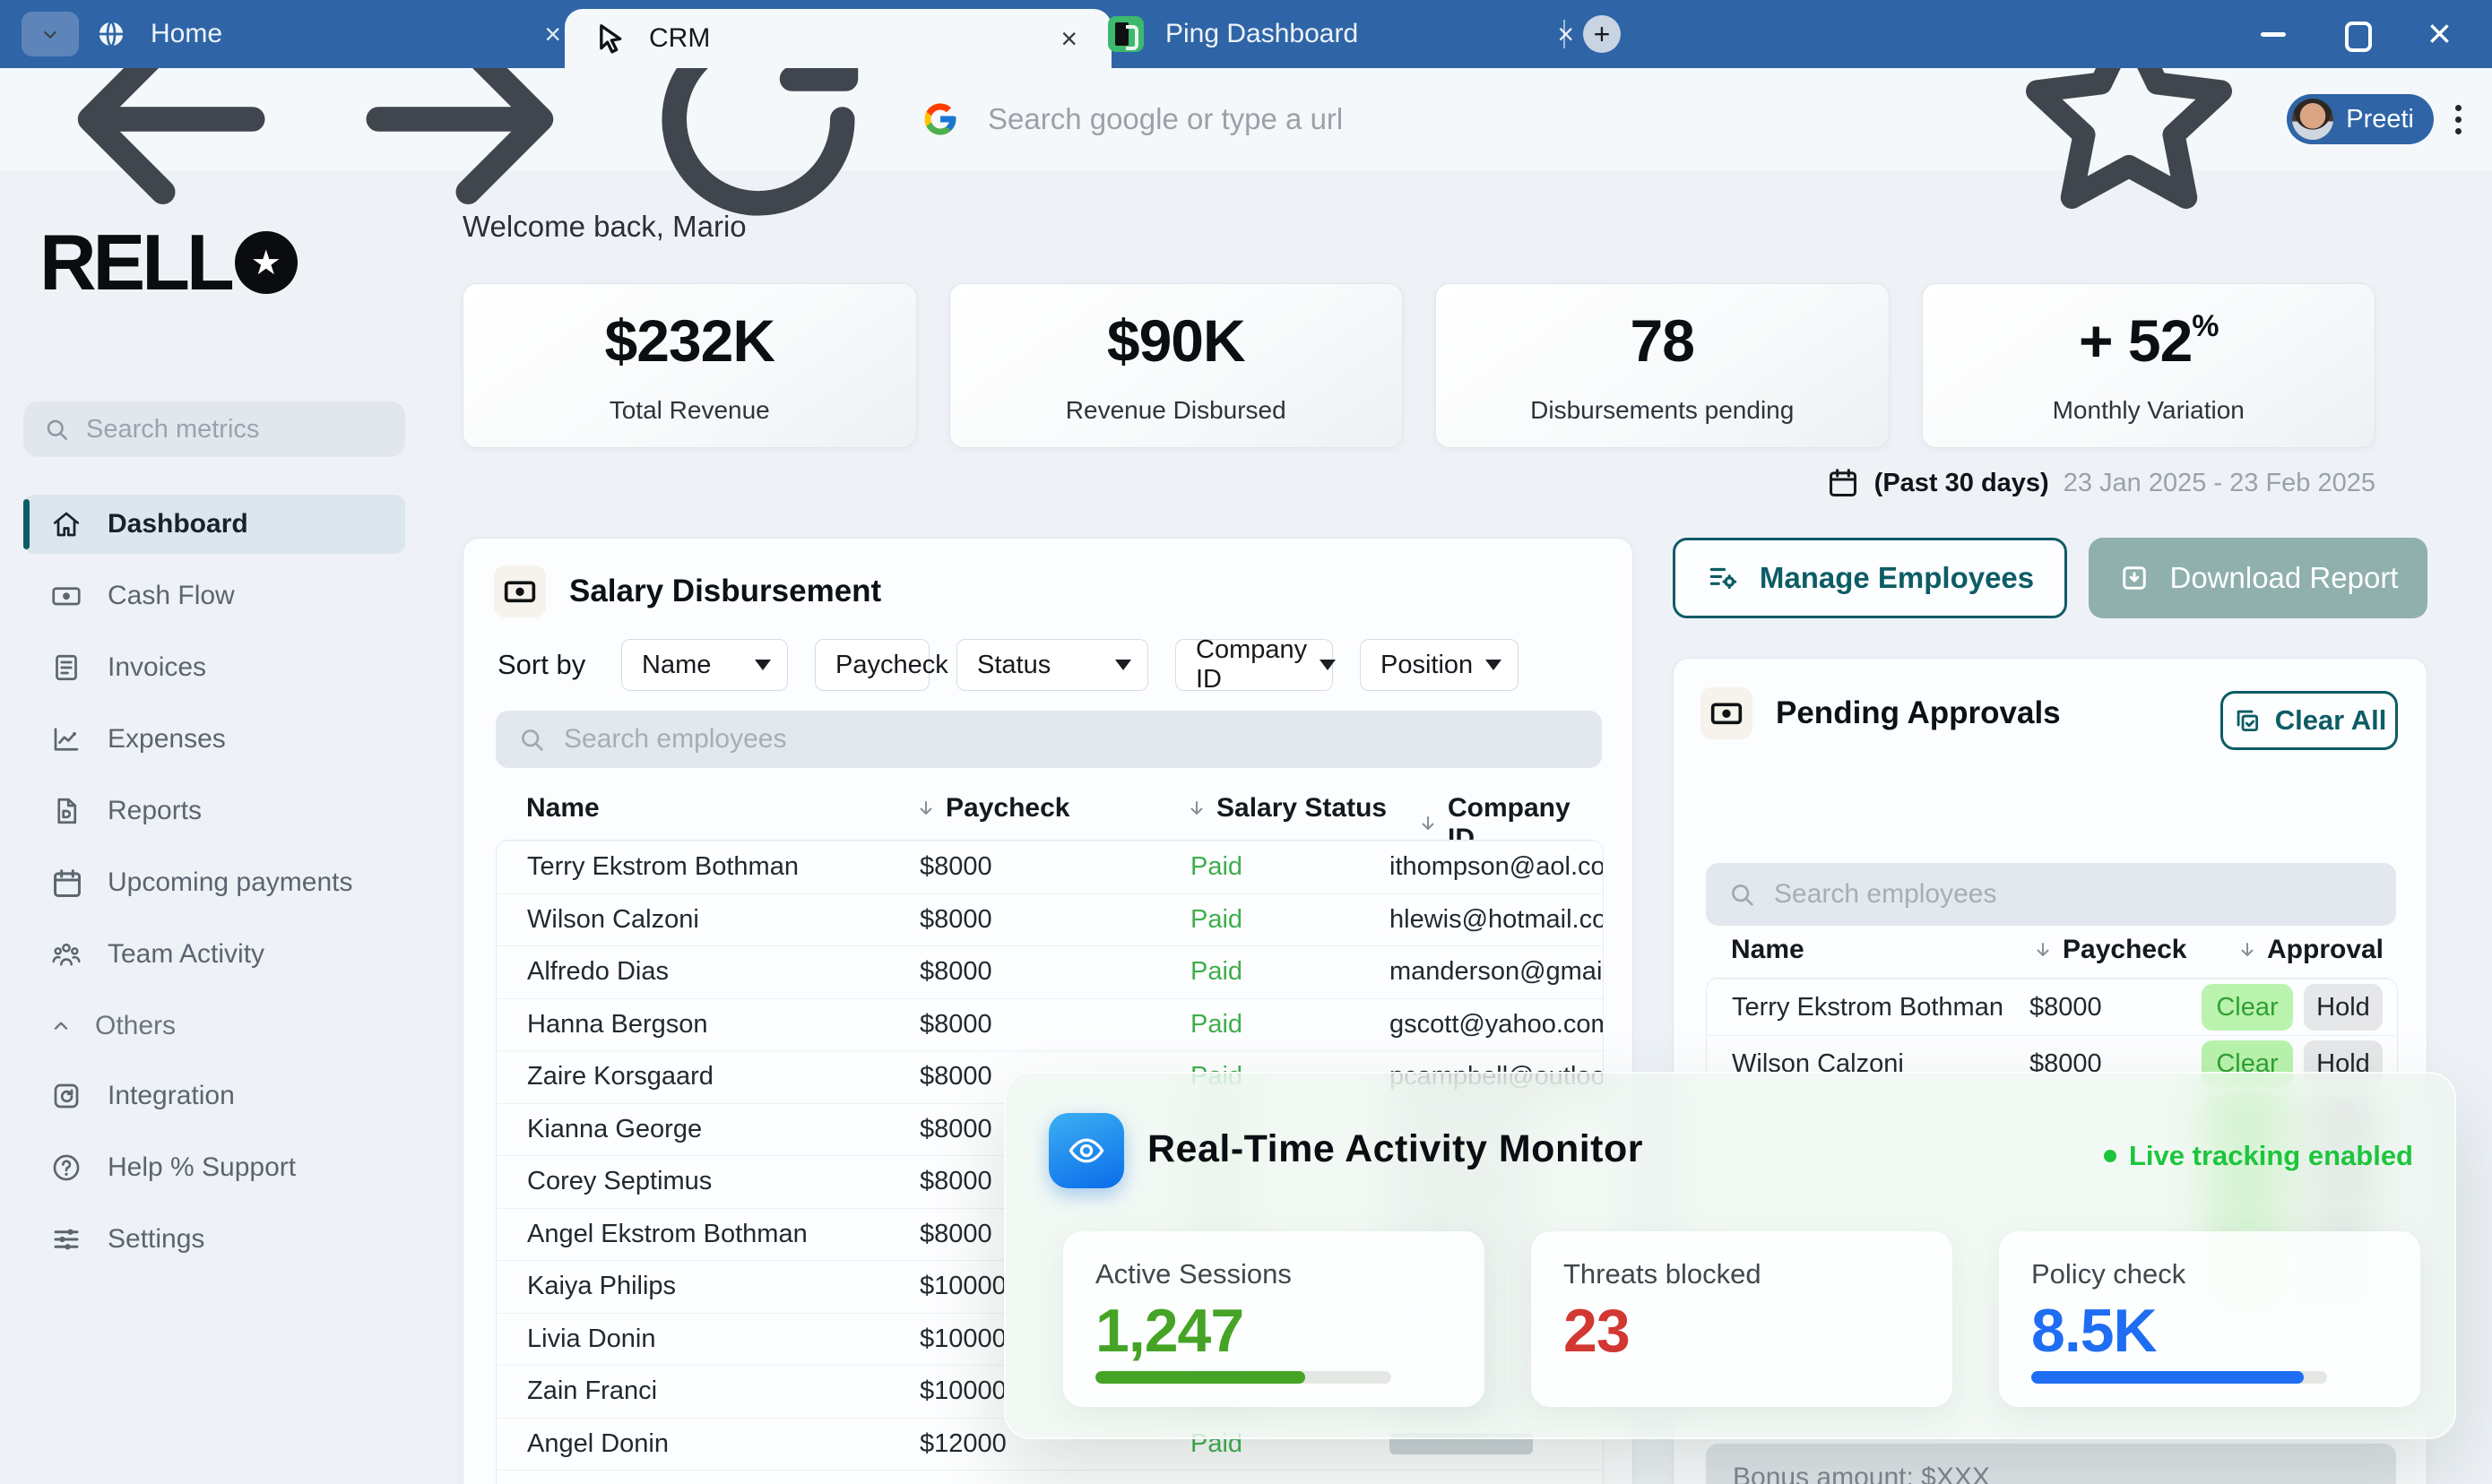 The width and height of the screenshot is (2492, 1484). What do you see at coordinates (620, 1076) in the screenshot?
I see `employee-name: Zaire Korsgaard` at bounding box center [620, 1076].